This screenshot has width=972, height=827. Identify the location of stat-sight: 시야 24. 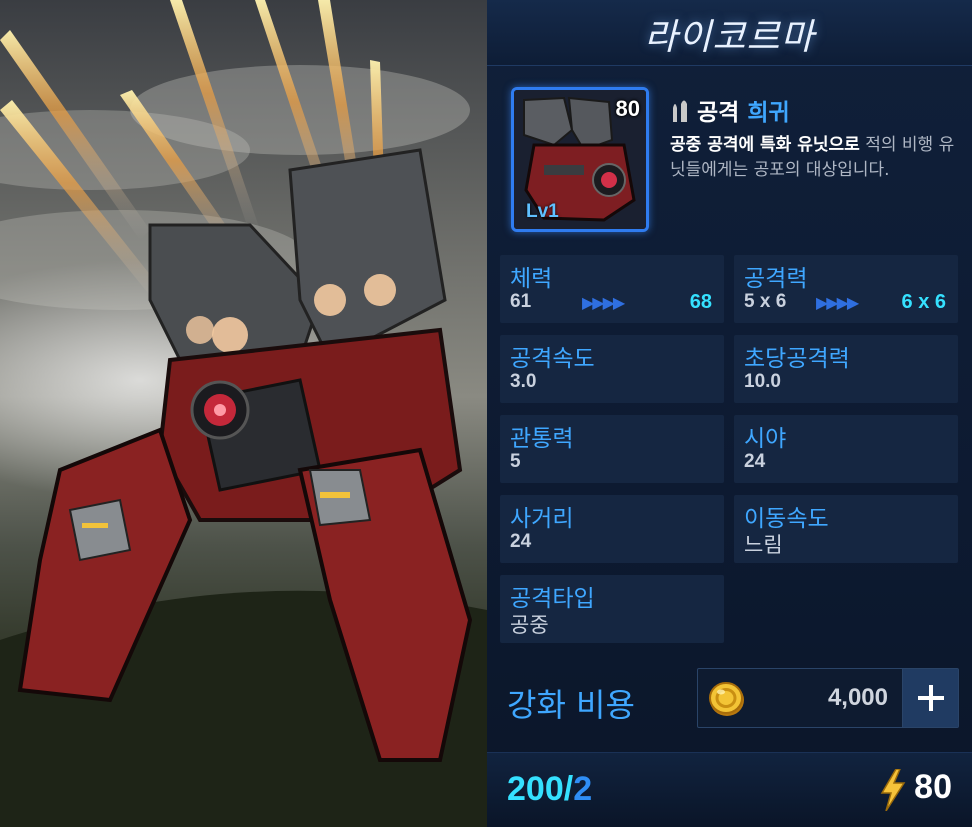
(846, 449).